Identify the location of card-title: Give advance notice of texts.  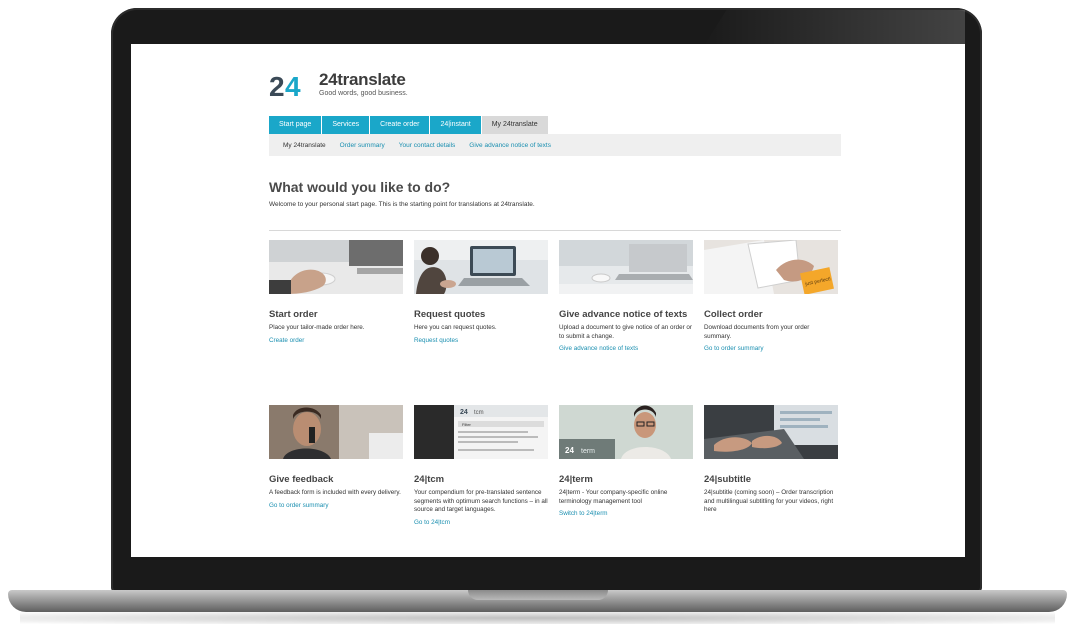
(623, 314).